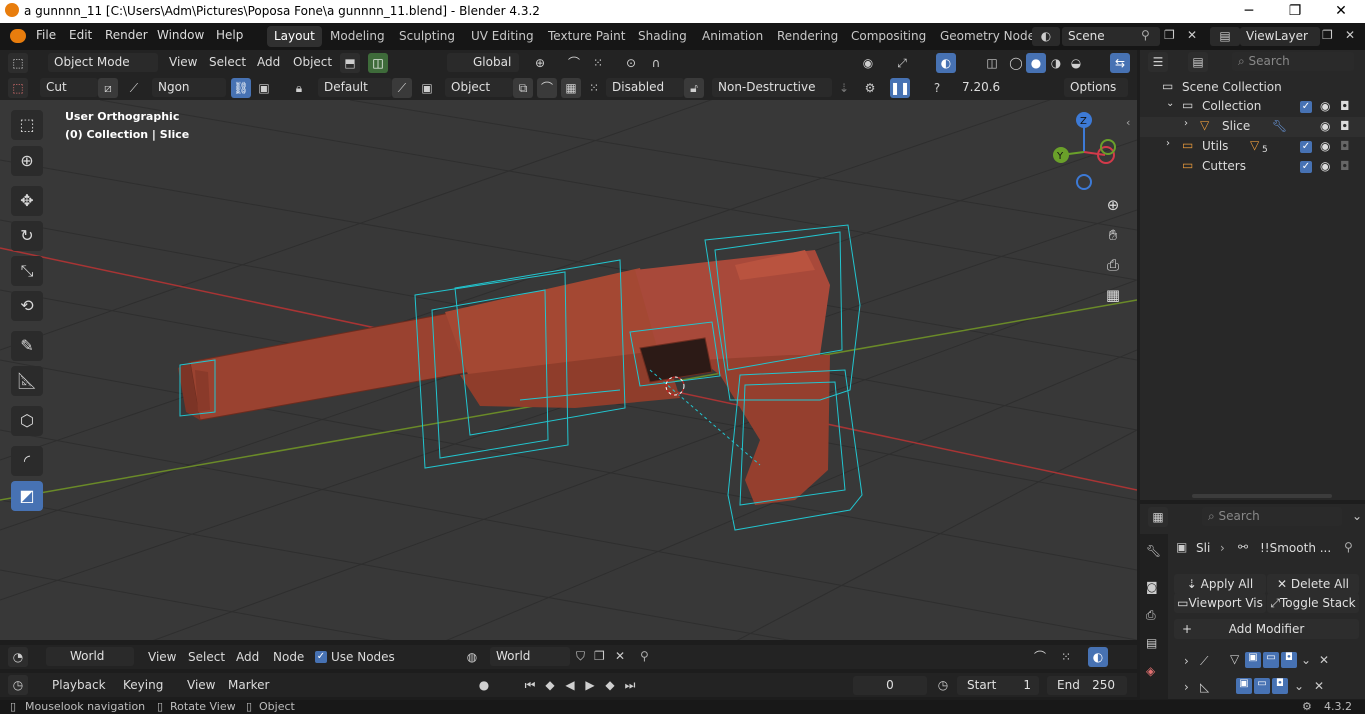 This screenshot has height=714, width=1365. Describe the element at coordinates (1350, 35) in the screenshot. I see `delete-view-layer-icon: ✕` at that location.